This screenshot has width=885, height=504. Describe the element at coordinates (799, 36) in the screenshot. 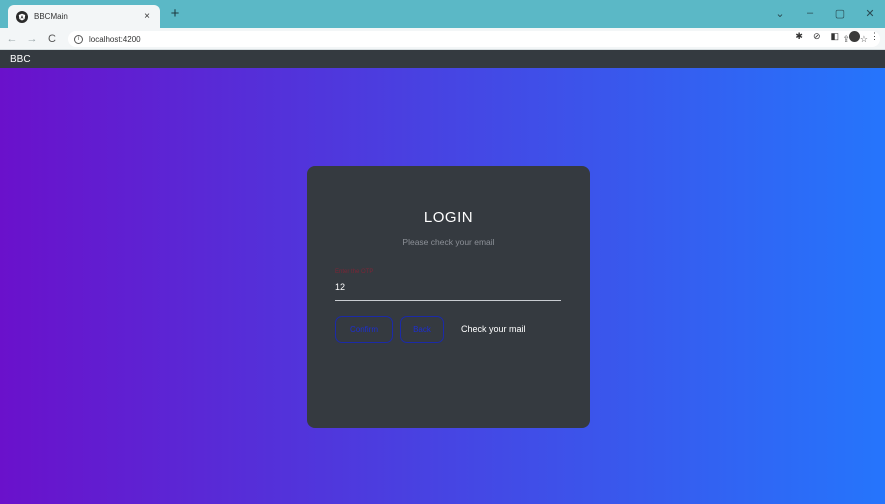

I see `extension-puzzle-icon: ✱` at that location.